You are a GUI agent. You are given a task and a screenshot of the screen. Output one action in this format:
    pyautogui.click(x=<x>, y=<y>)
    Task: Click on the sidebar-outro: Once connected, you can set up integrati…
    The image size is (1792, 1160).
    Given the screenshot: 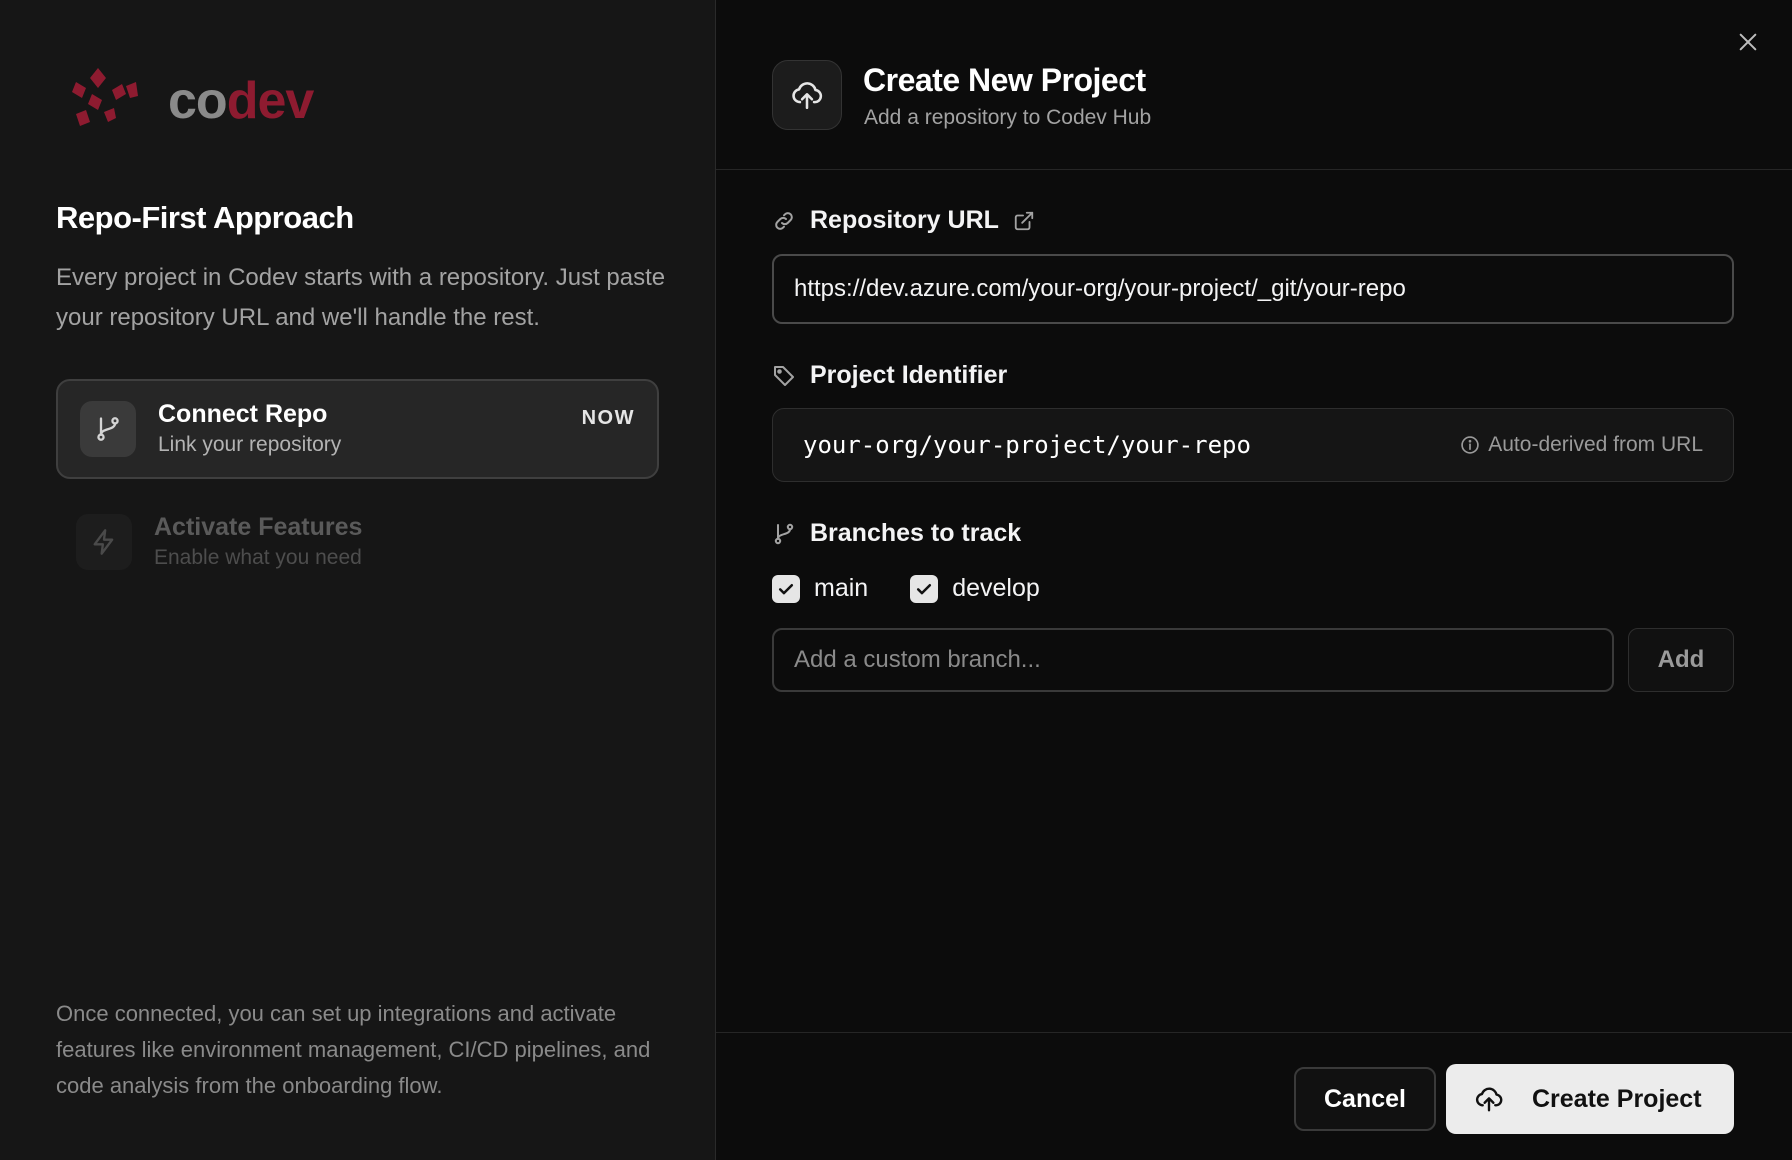 What is the action you would take?
    pyautogui.click(x=353, y=1049)
    